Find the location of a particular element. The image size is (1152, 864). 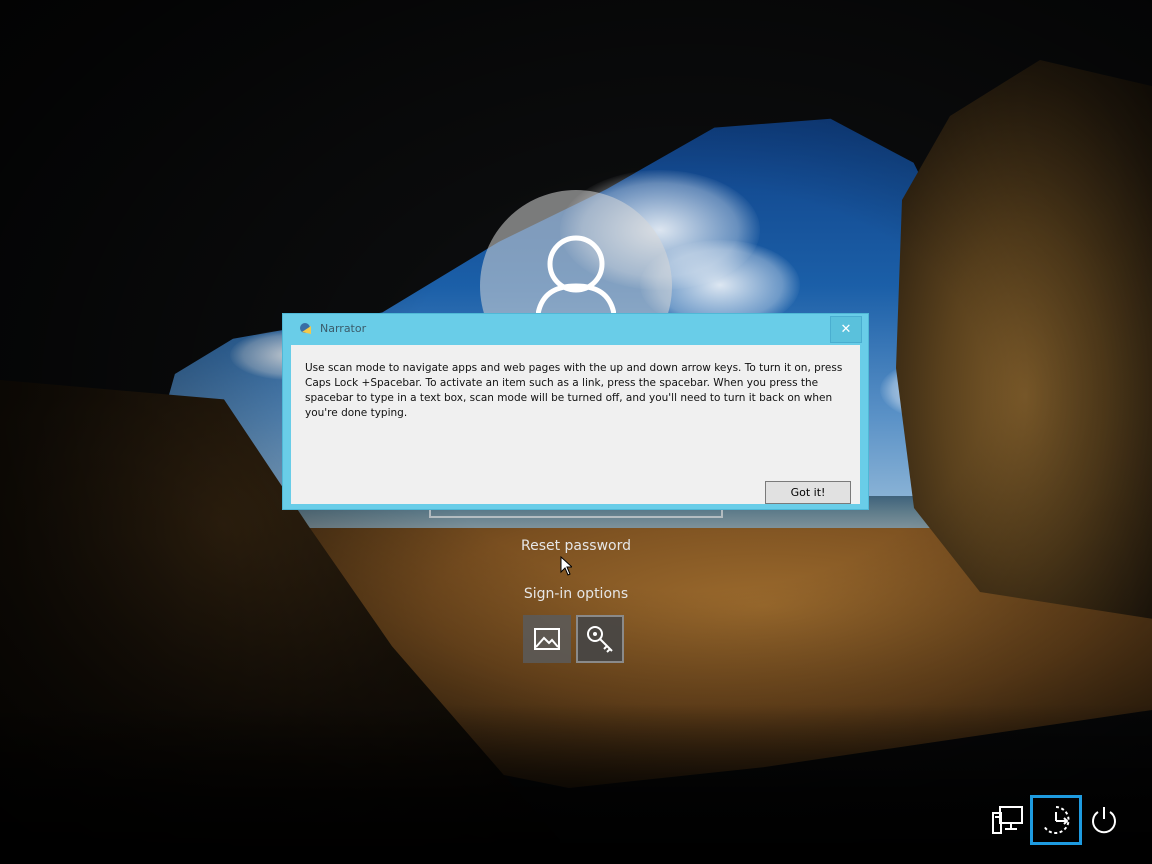

signin-options-label: Sign-in options is located at coordinates (576, 594).